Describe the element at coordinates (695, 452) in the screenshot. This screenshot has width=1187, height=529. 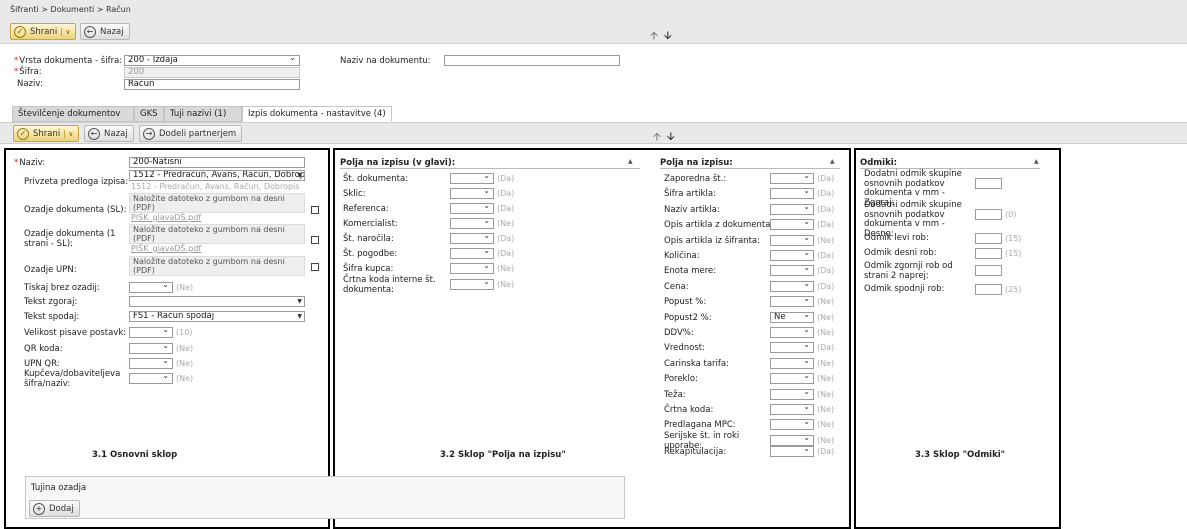
I see `s2b-row-label: Rekapitulacija:` at that location.